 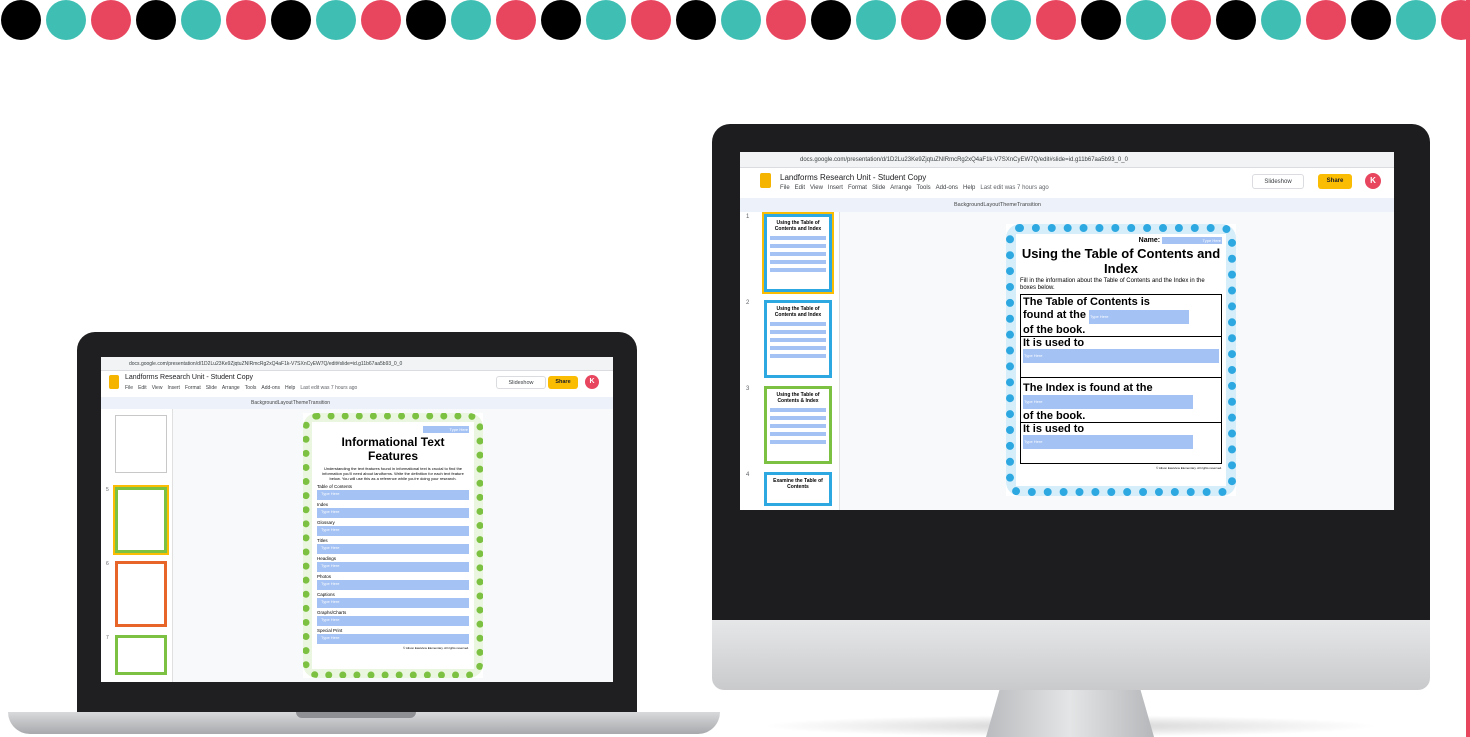 What do you see at coordinates (264, 403) in the screenshot?
I see `laptop-toolbar-item-0: Background` at bounding box center [264, 403].